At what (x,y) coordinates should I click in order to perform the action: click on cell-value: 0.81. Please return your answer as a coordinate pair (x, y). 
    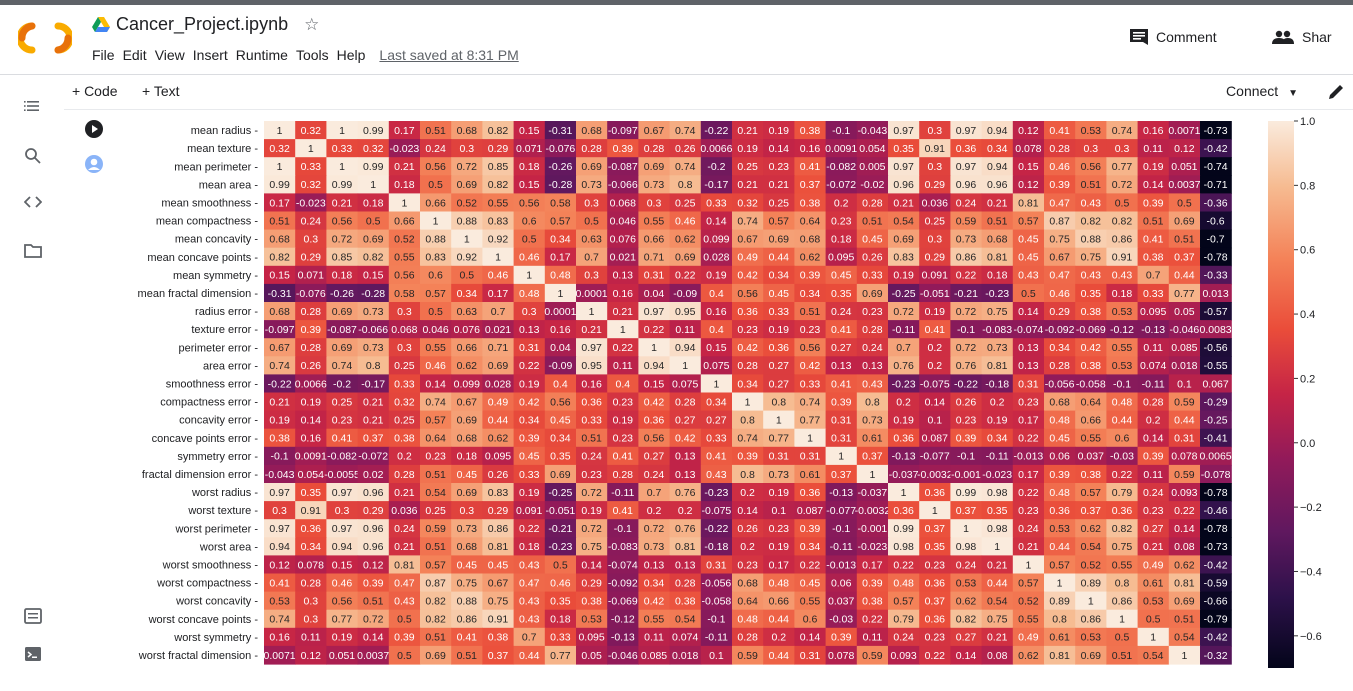
    Looking at the image, I should click on (1028, 203).